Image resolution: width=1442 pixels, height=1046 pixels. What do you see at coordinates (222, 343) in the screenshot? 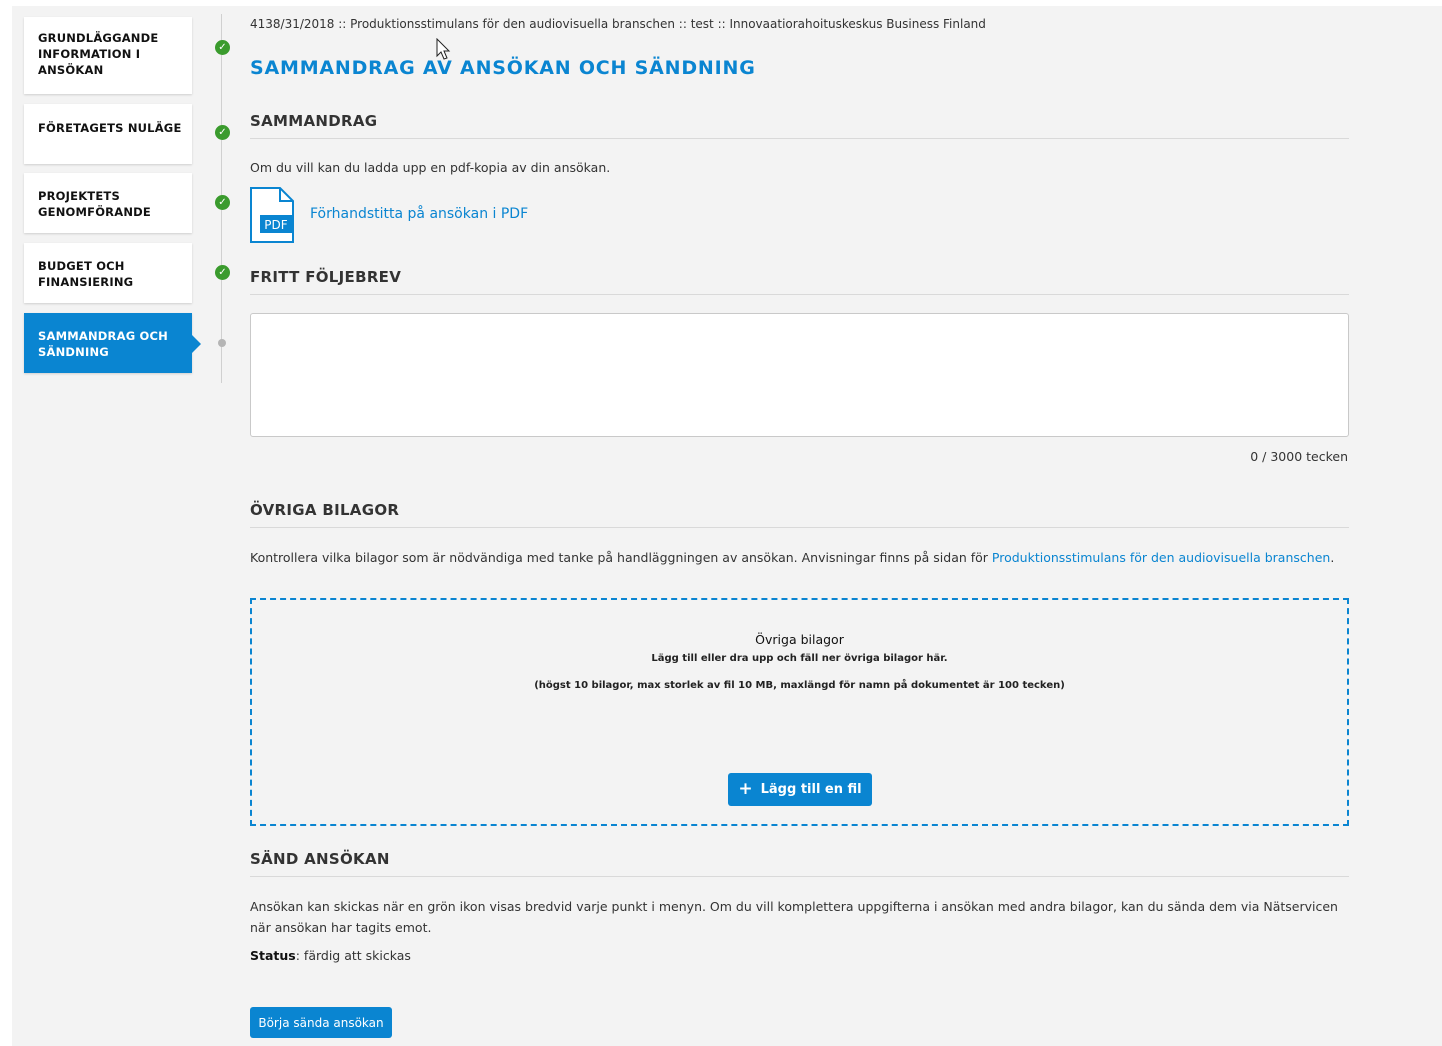
I see `current-step-dot` at bounding box center [222, 343].